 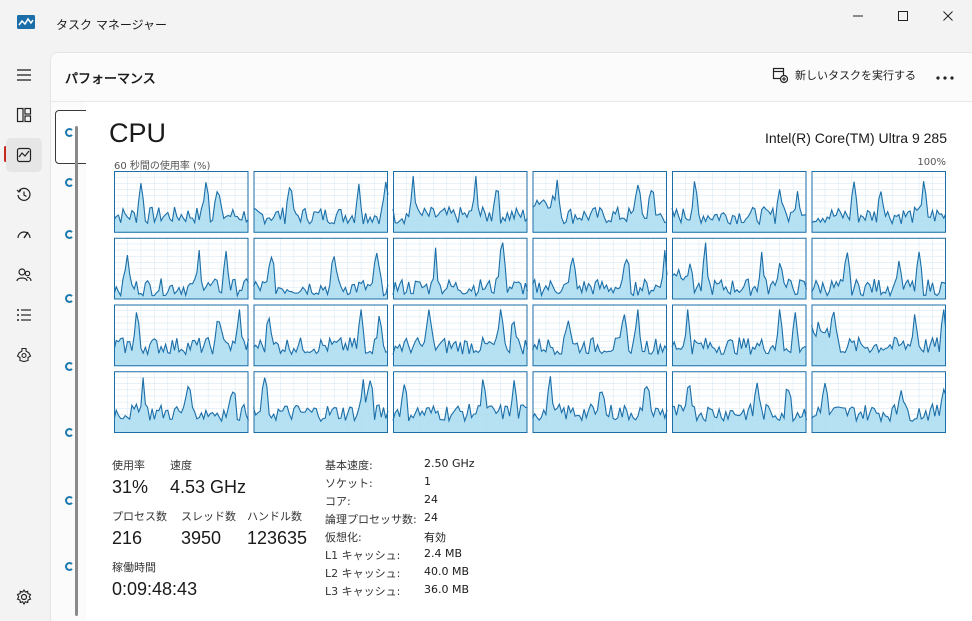 I want to click on processes-icon, so click(x=24, y=115).